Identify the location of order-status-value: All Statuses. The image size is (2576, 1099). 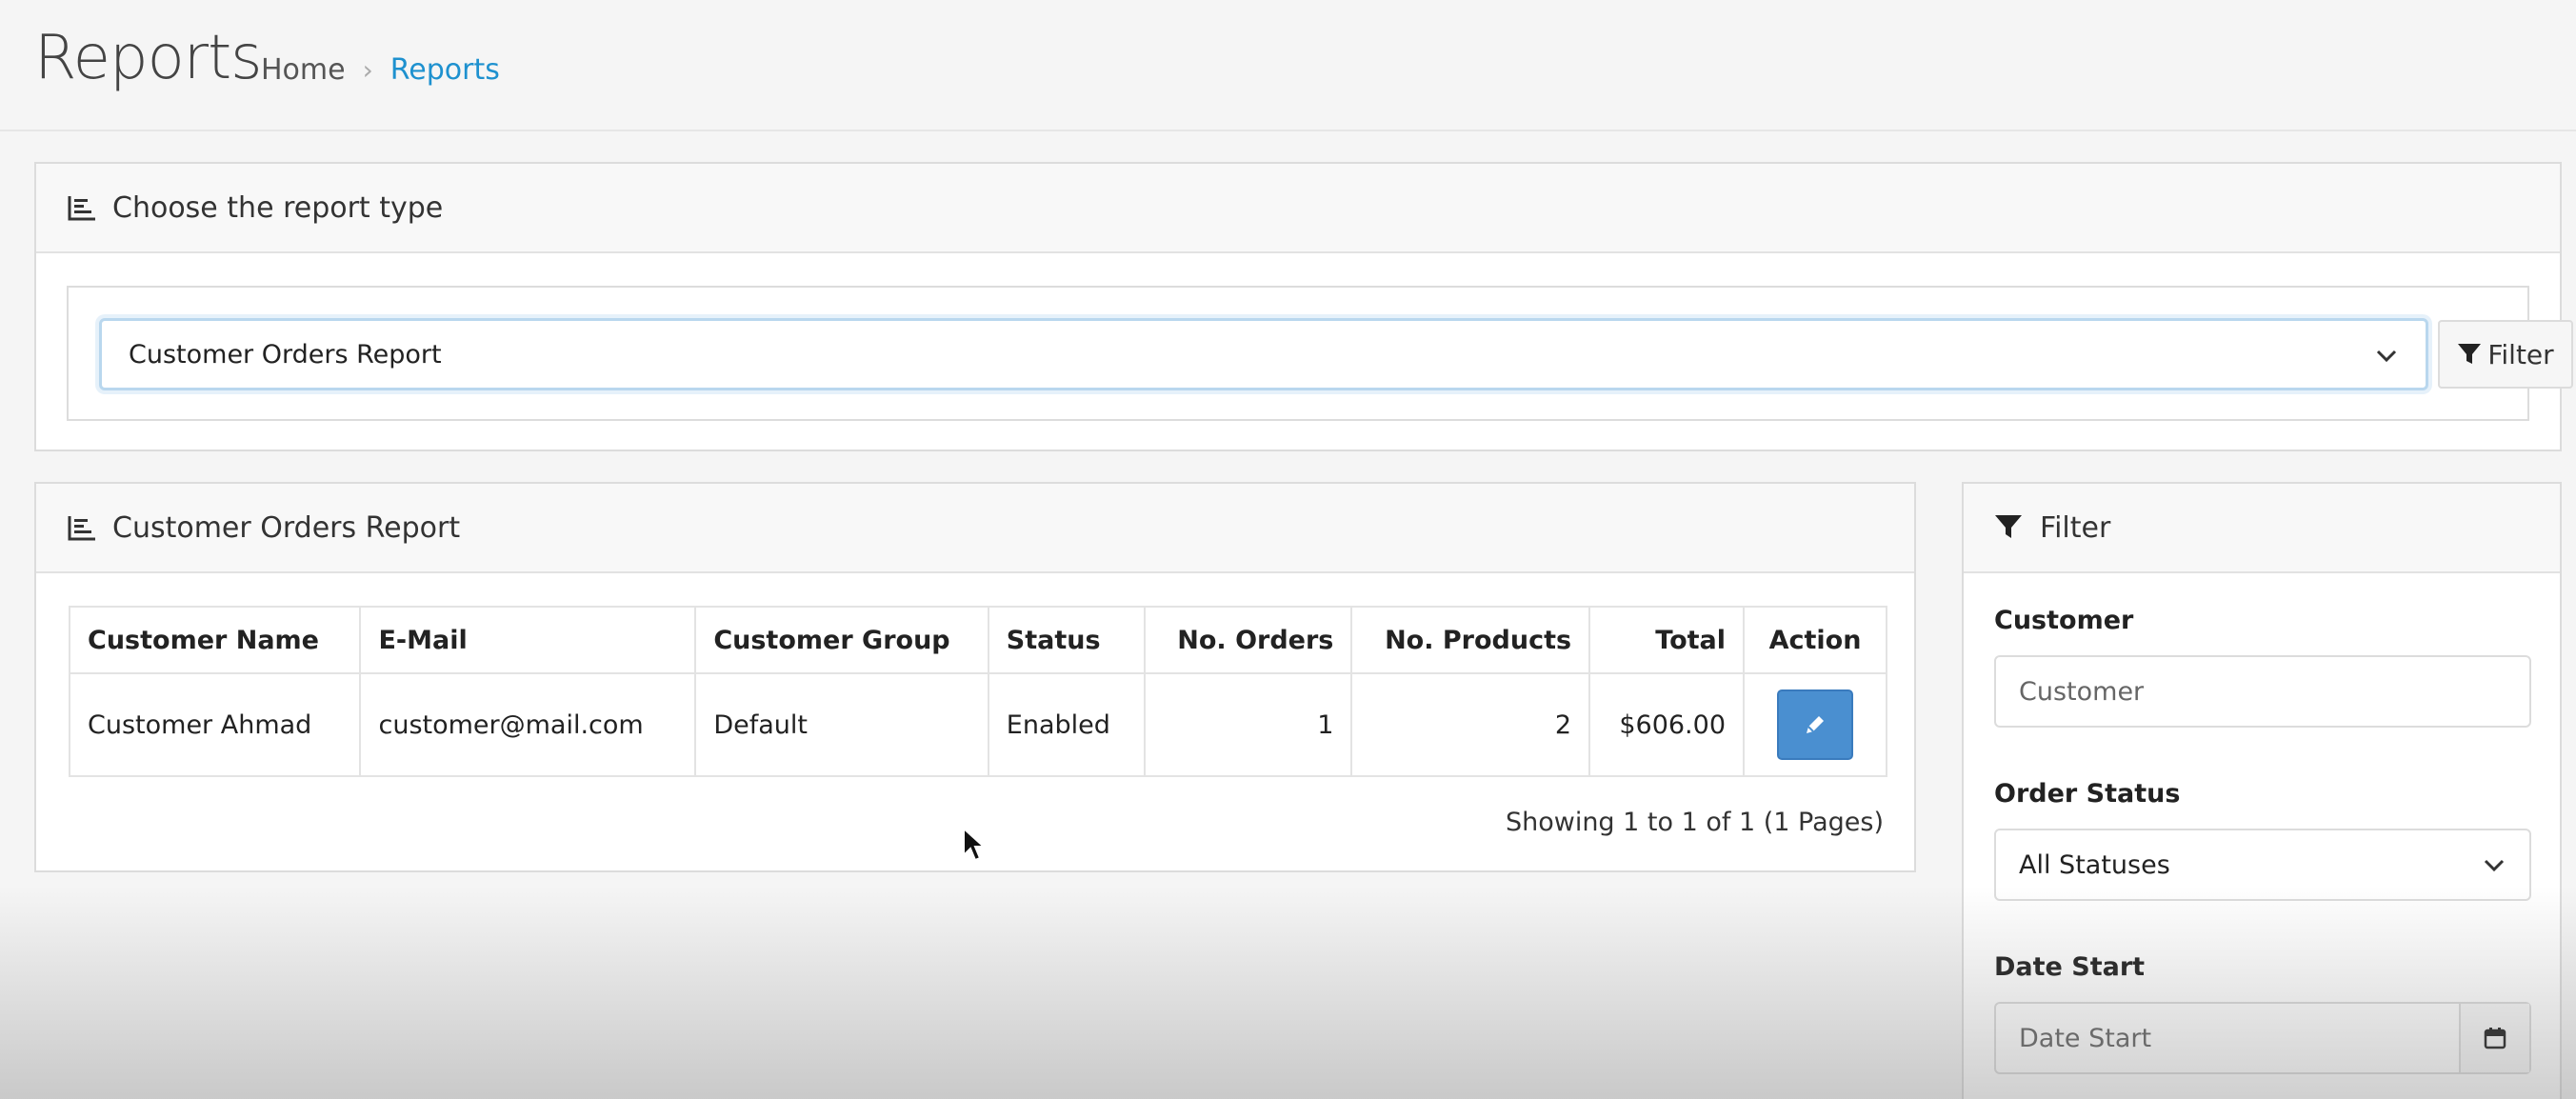
(2094, 864).